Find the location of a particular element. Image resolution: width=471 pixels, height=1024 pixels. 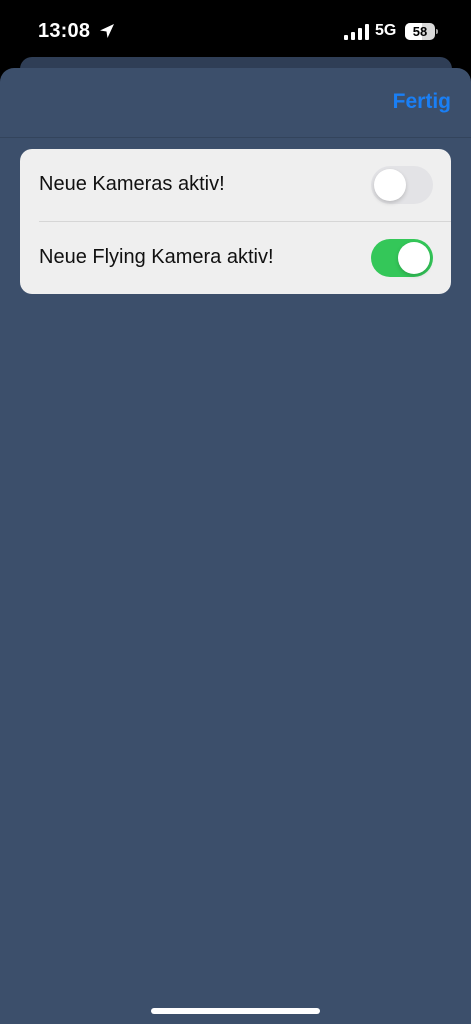

status-time: 13:08 is located at coordinates (64, 31).